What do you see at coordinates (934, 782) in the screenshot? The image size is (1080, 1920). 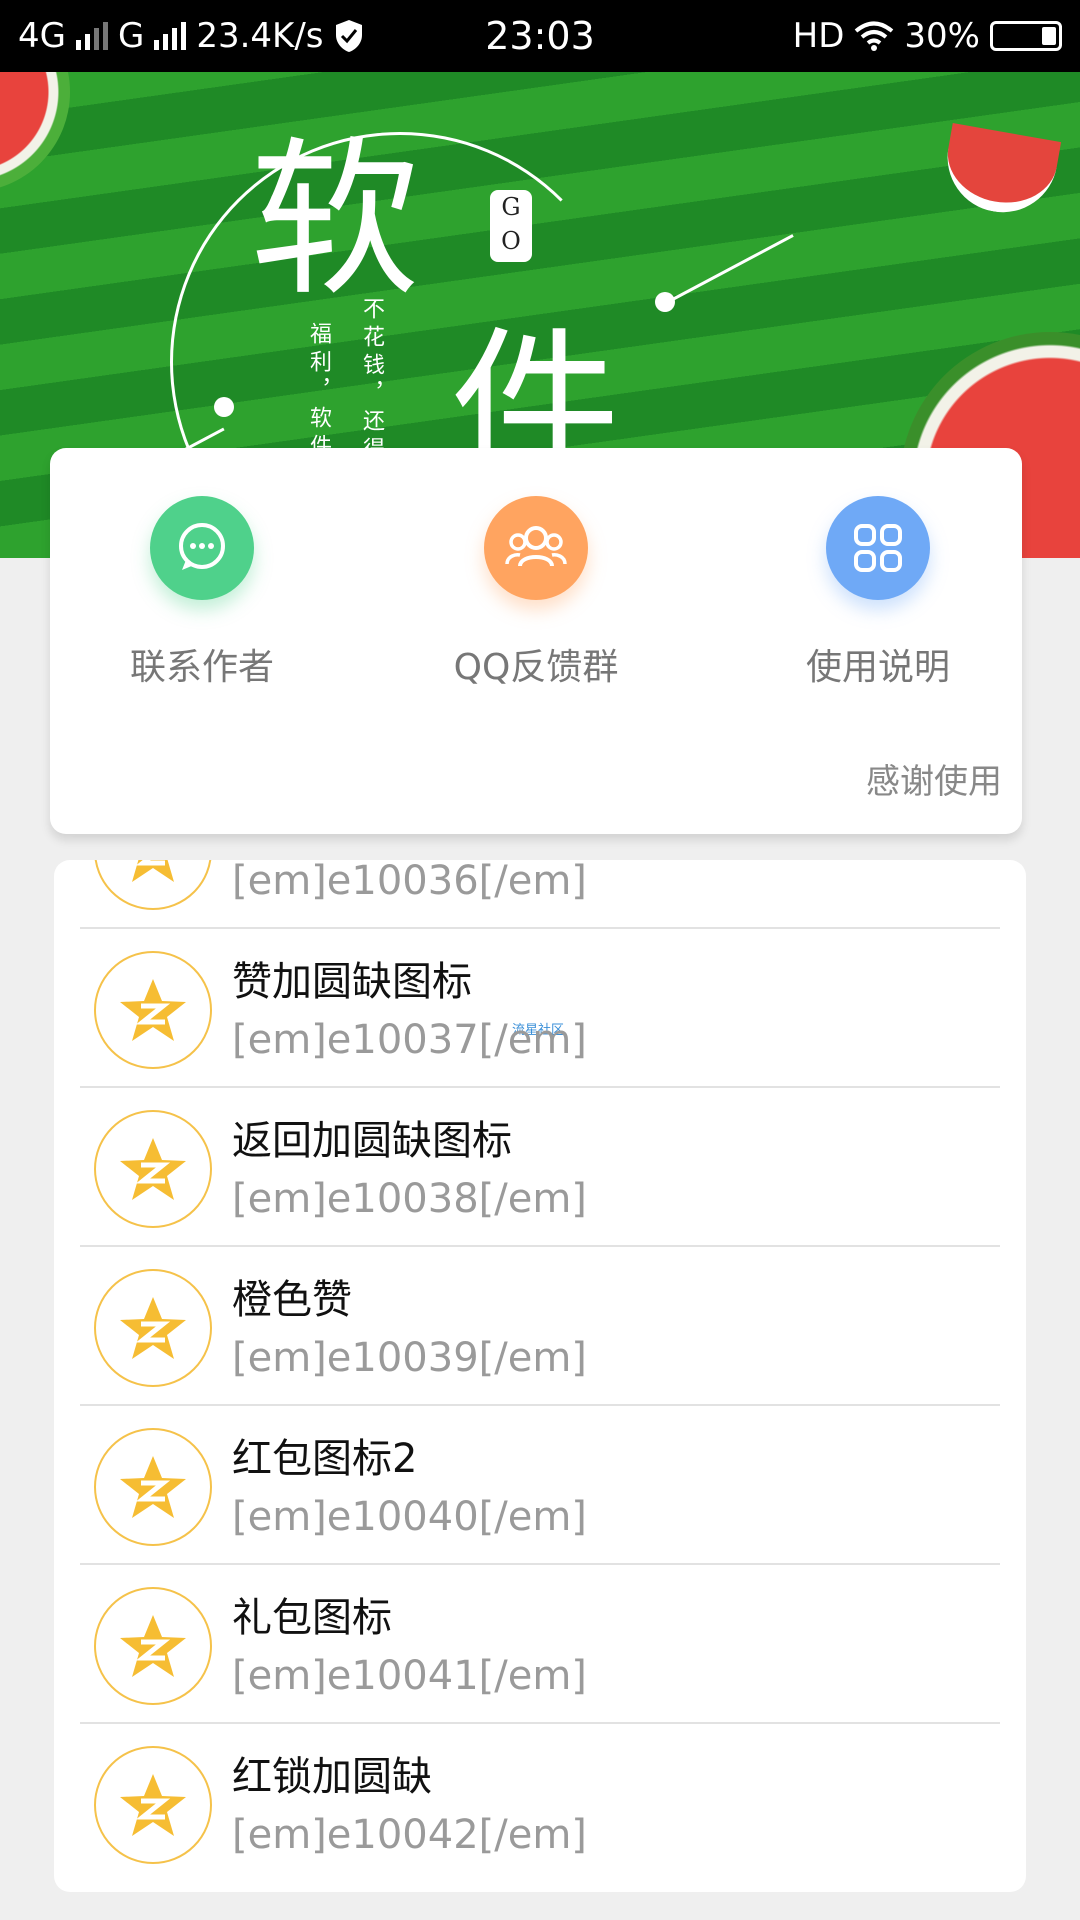 I see `thanks-text: 感谢使用` at bounding box center [934, 782].